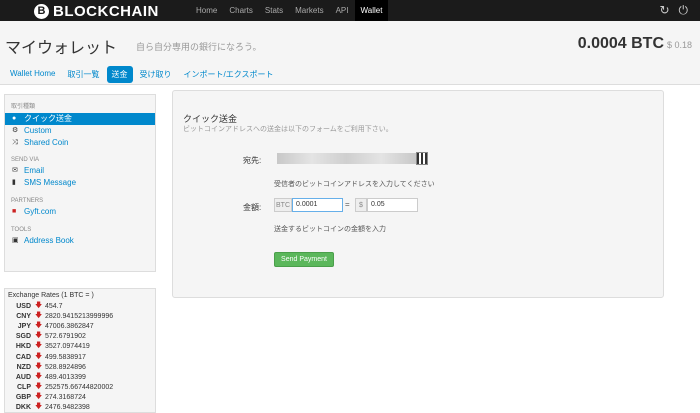 This screenshot has width=700, height=413. What do you see at coordinates (346, 158) in the screenshot?
I see `to-address-input` at bounding box center [346, 158].